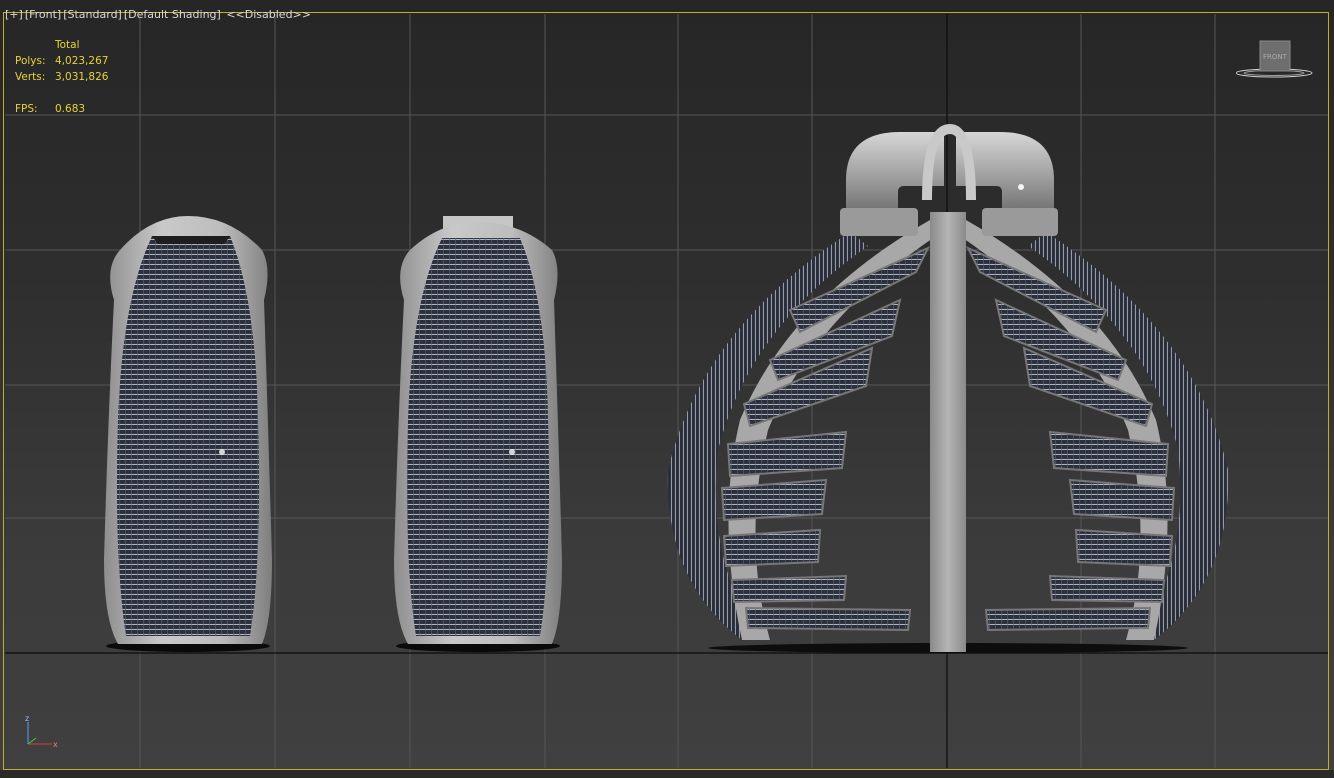 The width and height of the screenshot is (1334, 778). What do you see at coordinates (478, 434) in the screenshot?
I see `tower-model-middle` at bounding box center [478, 434].